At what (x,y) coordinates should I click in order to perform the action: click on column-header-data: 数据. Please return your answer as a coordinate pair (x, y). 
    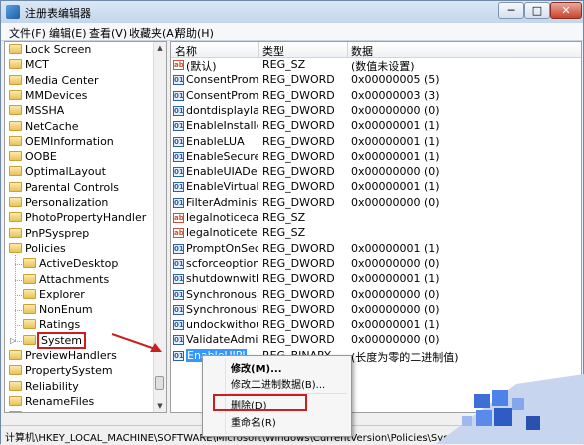
    Looking at the image, I should click on (362, 51).